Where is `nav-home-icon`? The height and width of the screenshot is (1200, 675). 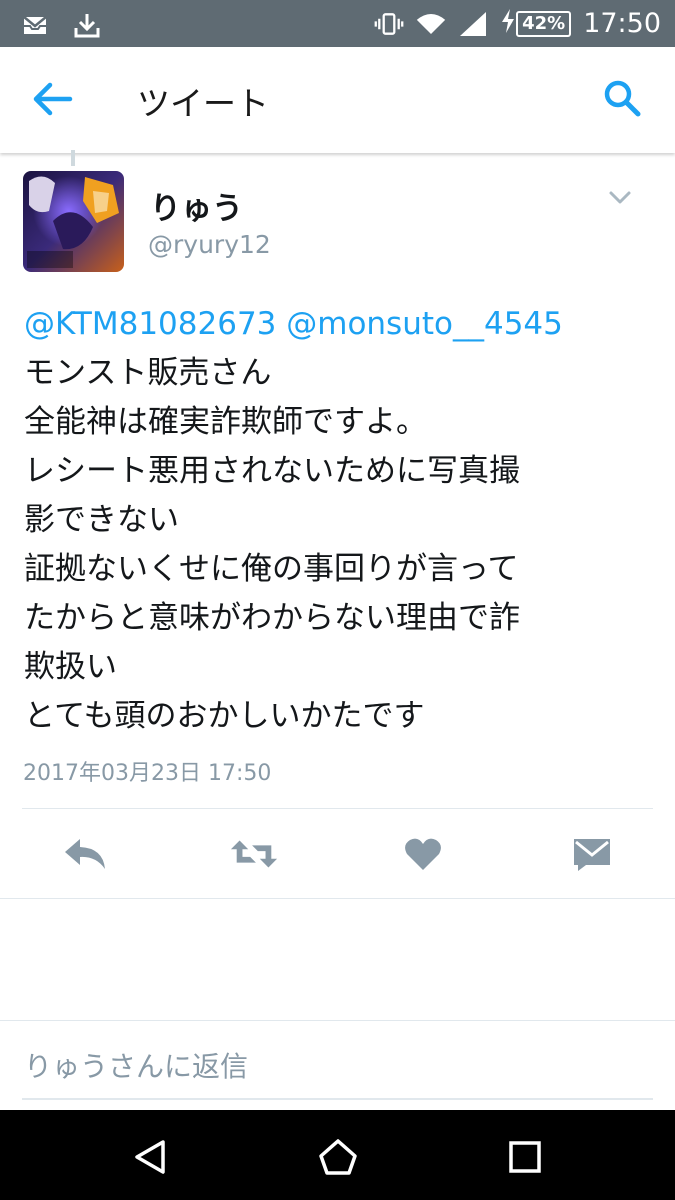 nav-home-icon is located at coordinates (338, 1157).